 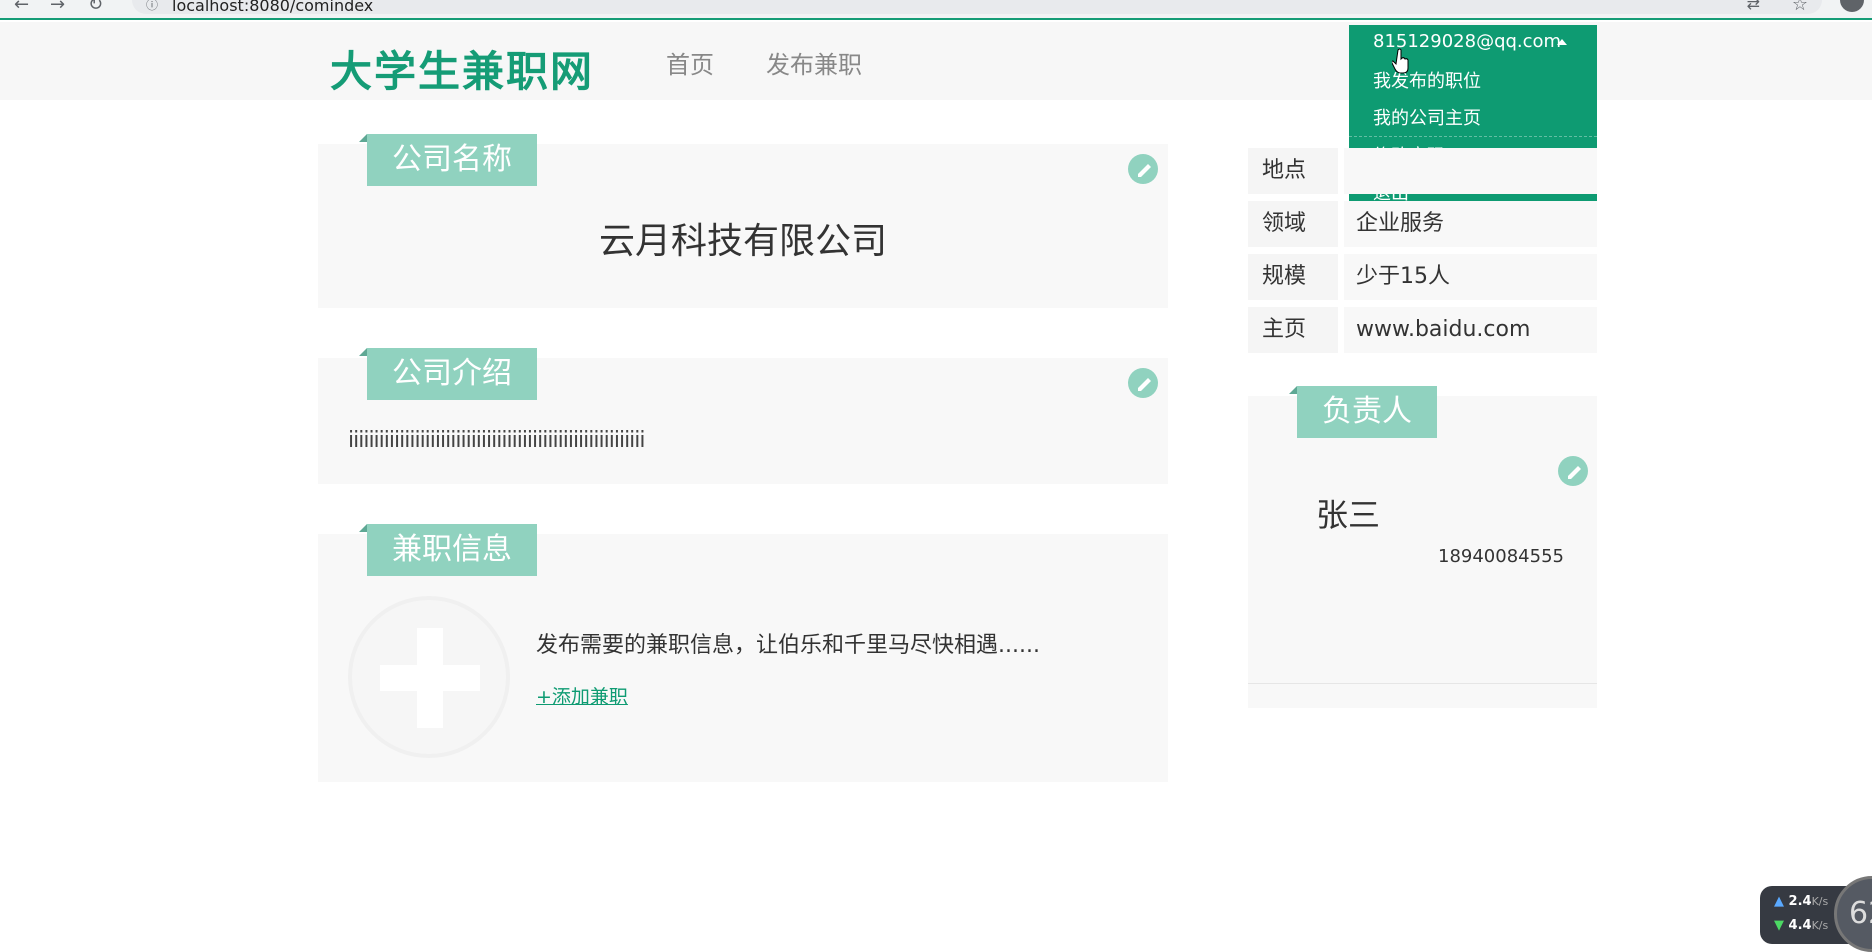 I want to click on menu-divider, so click(x=1473, y=136).